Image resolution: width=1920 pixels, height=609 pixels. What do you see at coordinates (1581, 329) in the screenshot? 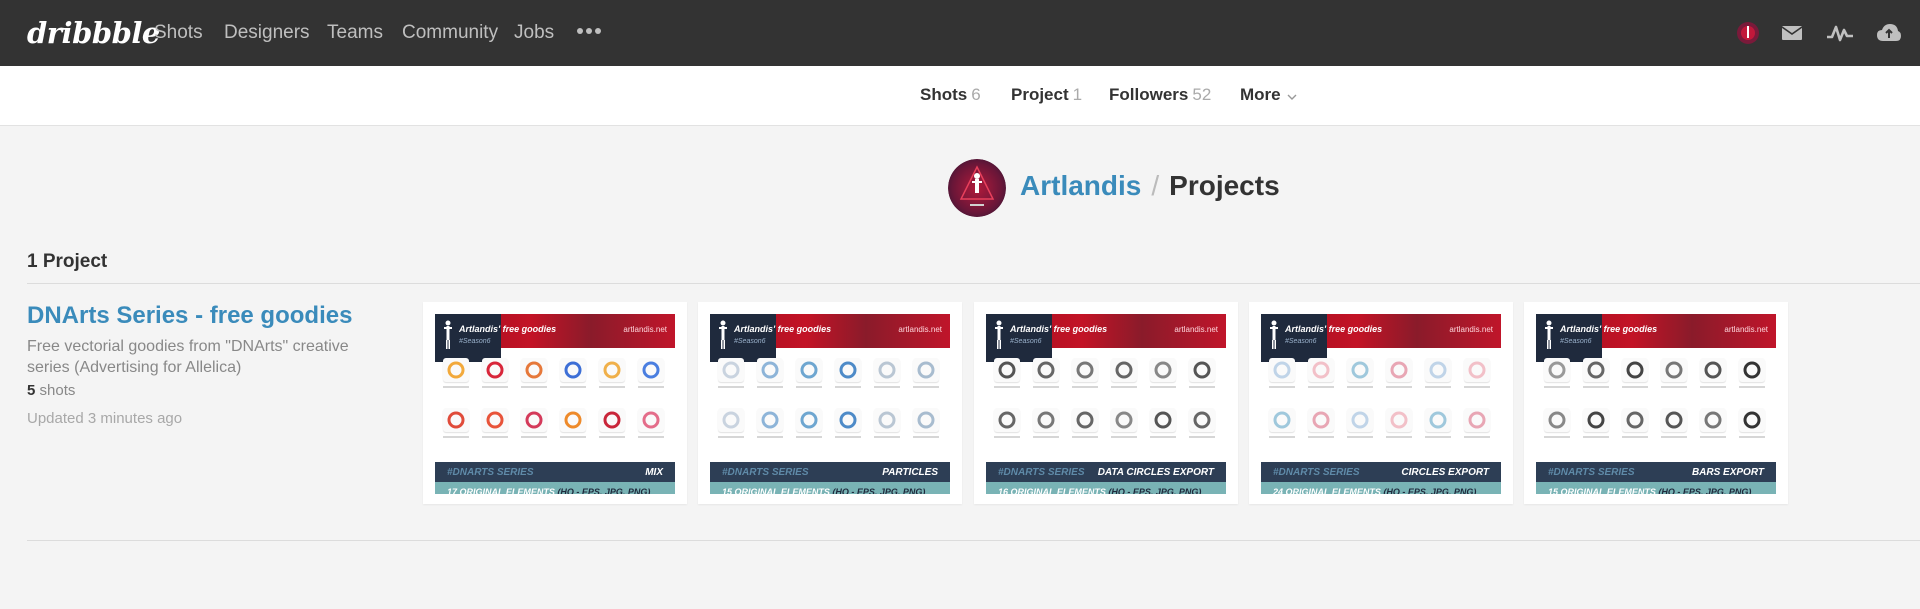
I see `shot-brand-name: Artlandis'` at bounding box center [1581, 329].